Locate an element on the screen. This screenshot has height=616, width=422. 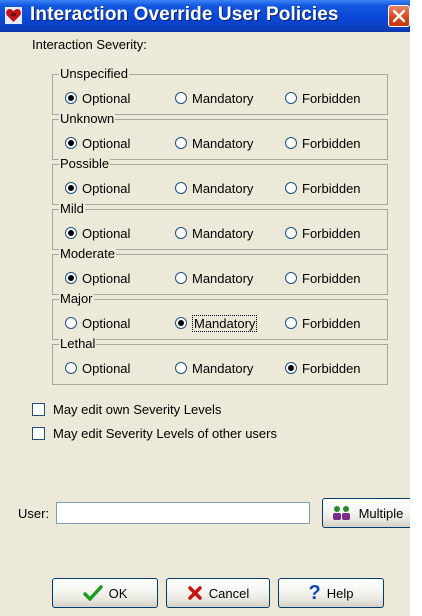
question-mark-icon: ? is located at coordinates (314, 593).